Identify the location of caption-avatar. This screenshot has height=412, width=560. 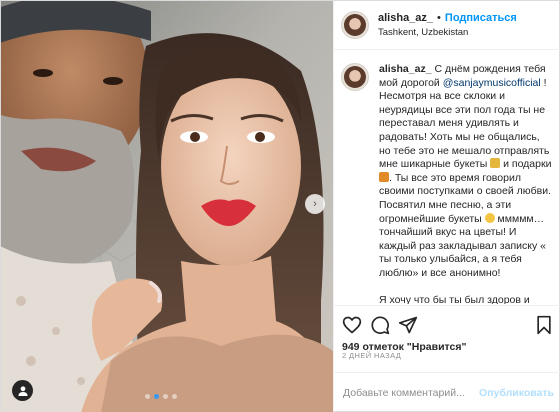
(355, 77).